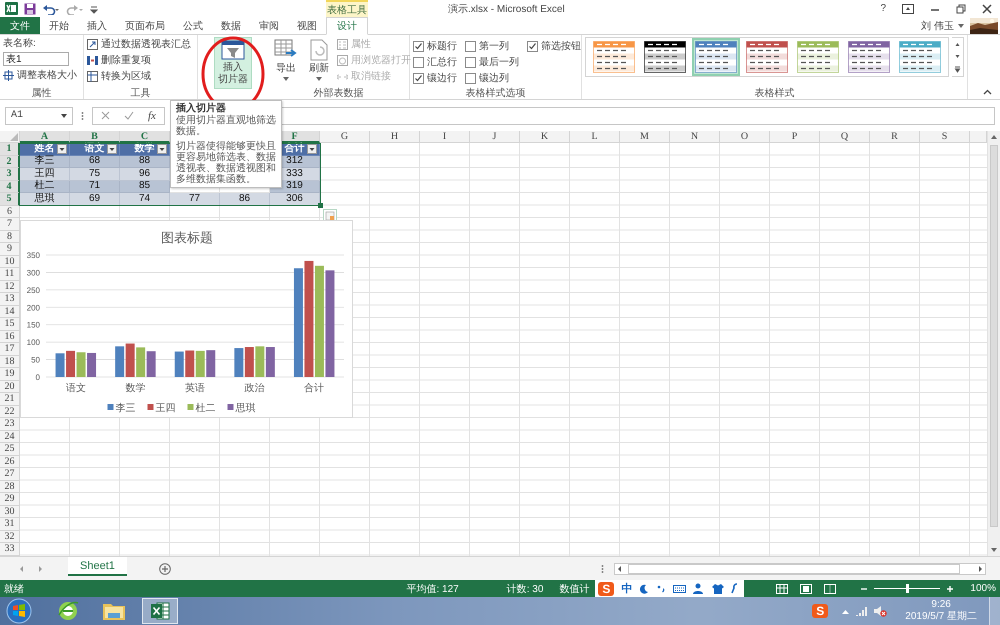 The image size is (1000, 625). Describe the element at coordinates (10, 549) in the screenshot. I see `row-header: 33` at that location.